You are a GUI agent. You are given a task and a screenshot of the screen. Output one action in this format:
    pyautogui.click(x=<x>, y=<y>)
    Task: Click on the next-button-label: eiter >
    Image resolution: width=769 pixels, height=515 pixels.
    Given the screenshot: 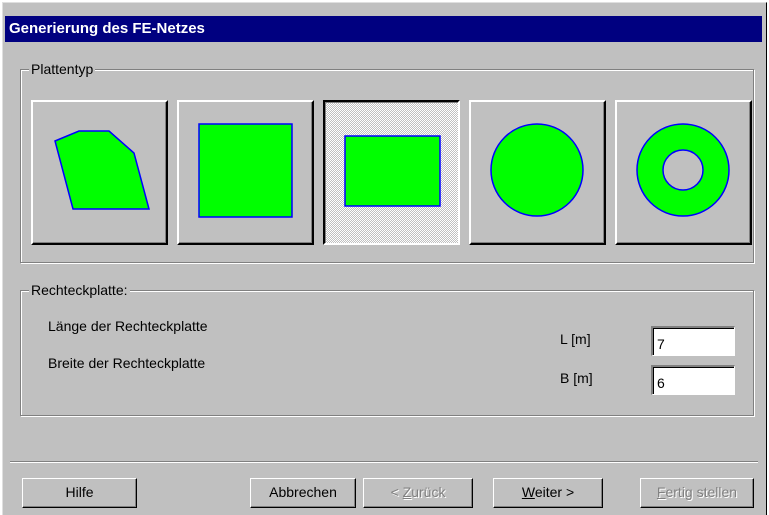 What is the action you would take?
    pyautogui.click(x=554, y=492)
    